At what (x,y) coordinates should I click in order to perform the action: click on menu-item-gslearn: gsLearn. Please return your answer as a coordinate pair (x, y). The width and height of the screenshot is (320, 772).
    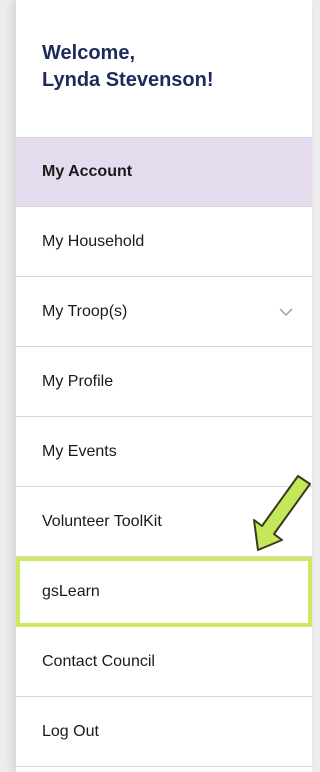
    Looking at the image, I should click on (164, 592).